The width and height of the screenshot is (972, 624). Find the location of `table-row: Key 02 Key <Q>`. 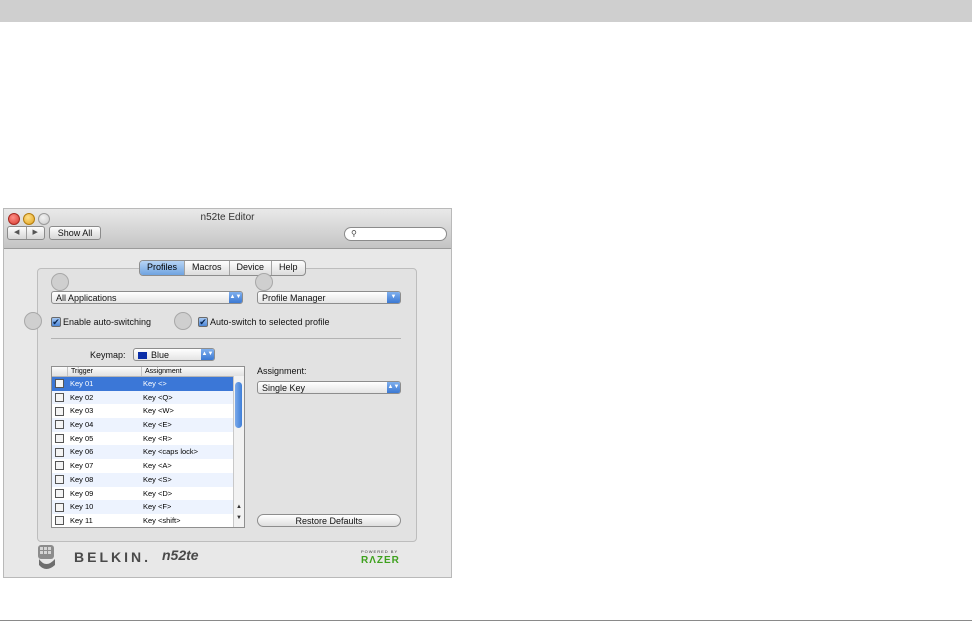

table-row: Key 02 Key <Q> is located at coordinates (148, 397).